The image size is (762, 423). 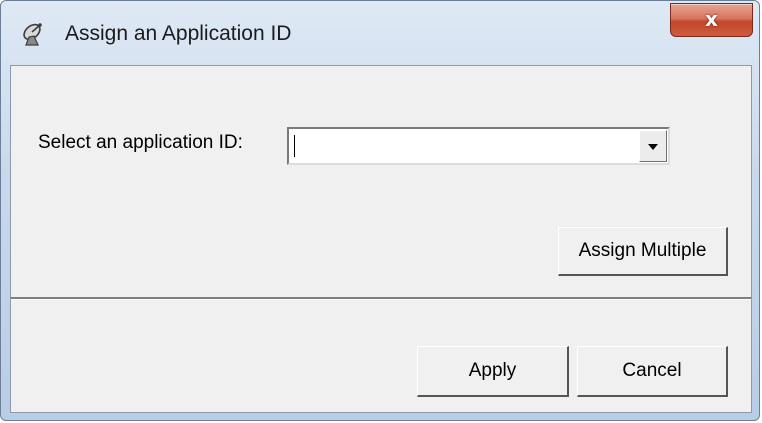 I want to click on close-icon: x, so click(x=711, y=19).